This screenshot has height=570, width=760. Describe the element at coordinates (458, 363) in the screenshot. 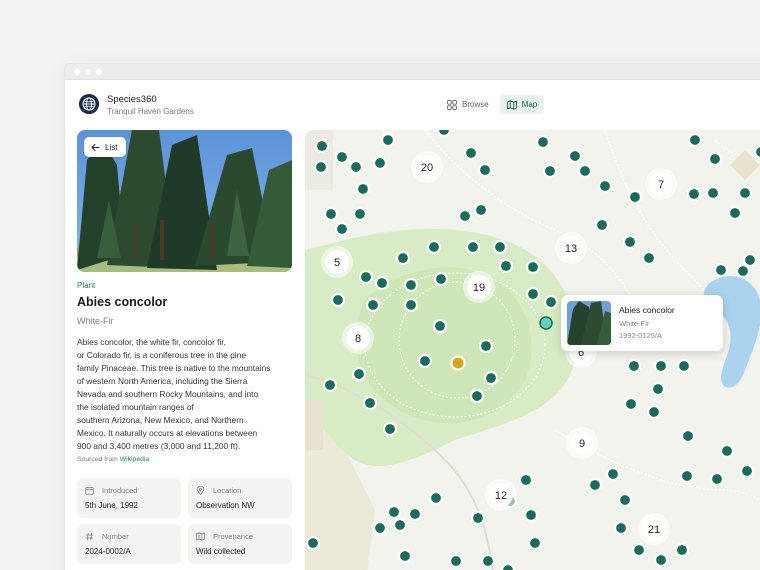

I see `highlighted-plant-marker` at that location.